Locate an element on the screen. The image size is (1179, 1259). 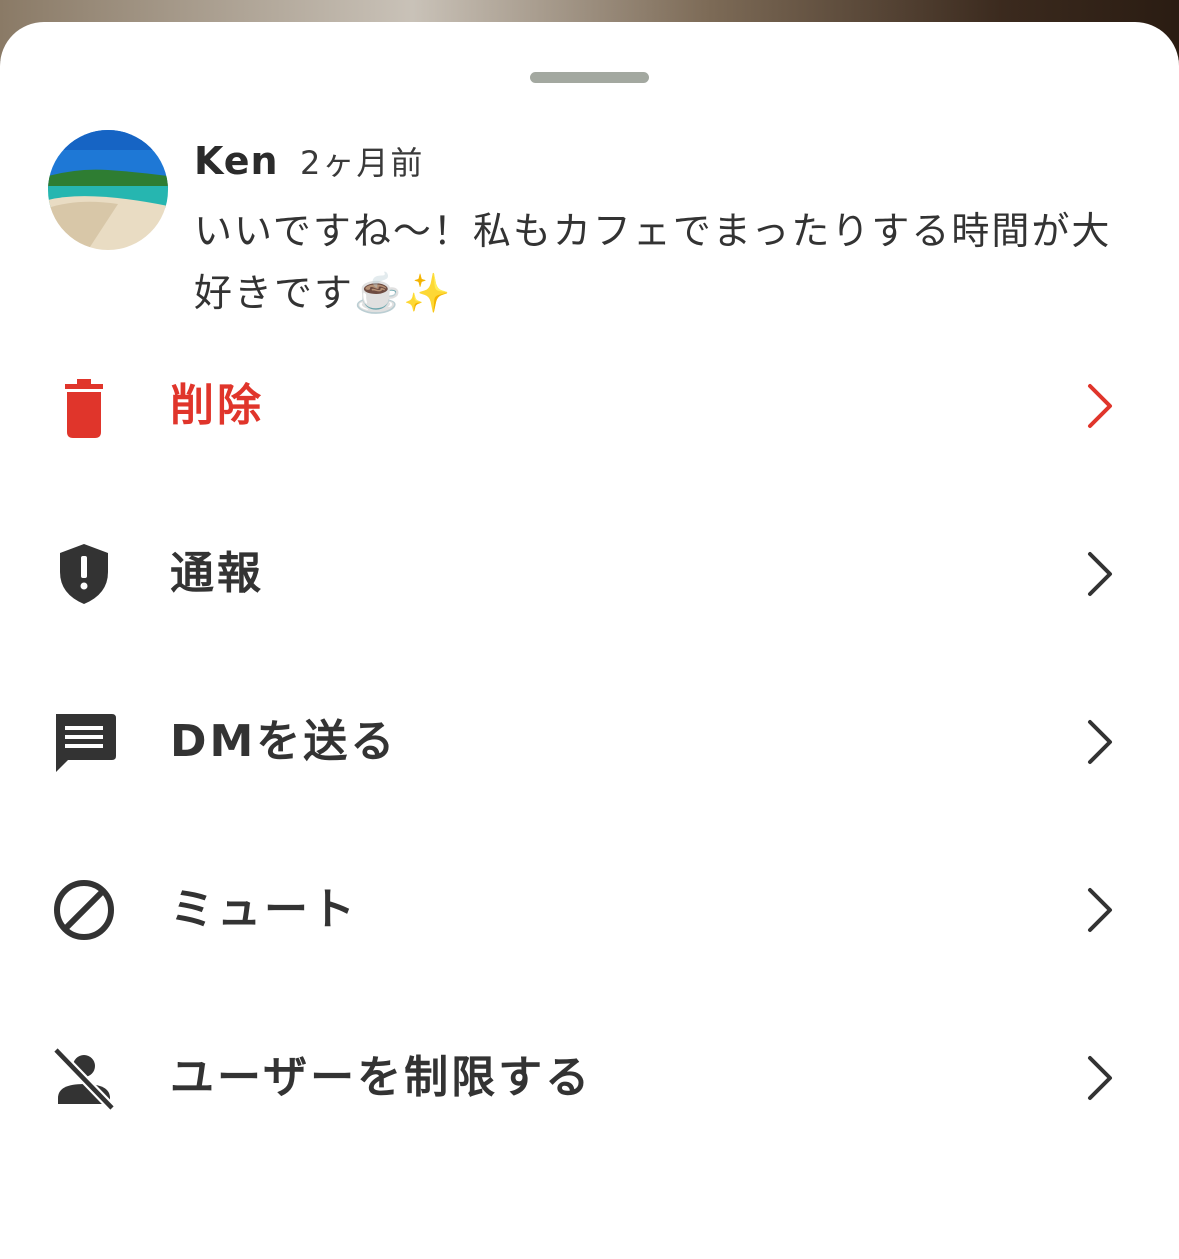
menu-item-label: DMを送る is located at coordinates (284, 741).